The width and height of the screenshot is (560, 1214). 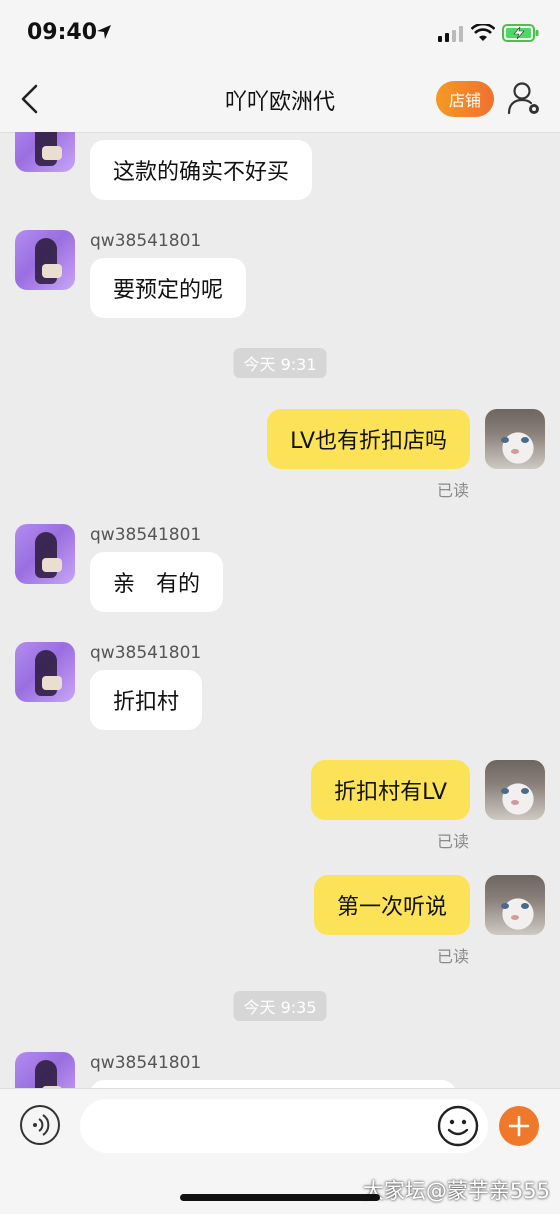 What do you see at coordinates (156, 582) in the screenshot?
I see `incoming-message: 亲 有的` at bounding box center [156, 582].